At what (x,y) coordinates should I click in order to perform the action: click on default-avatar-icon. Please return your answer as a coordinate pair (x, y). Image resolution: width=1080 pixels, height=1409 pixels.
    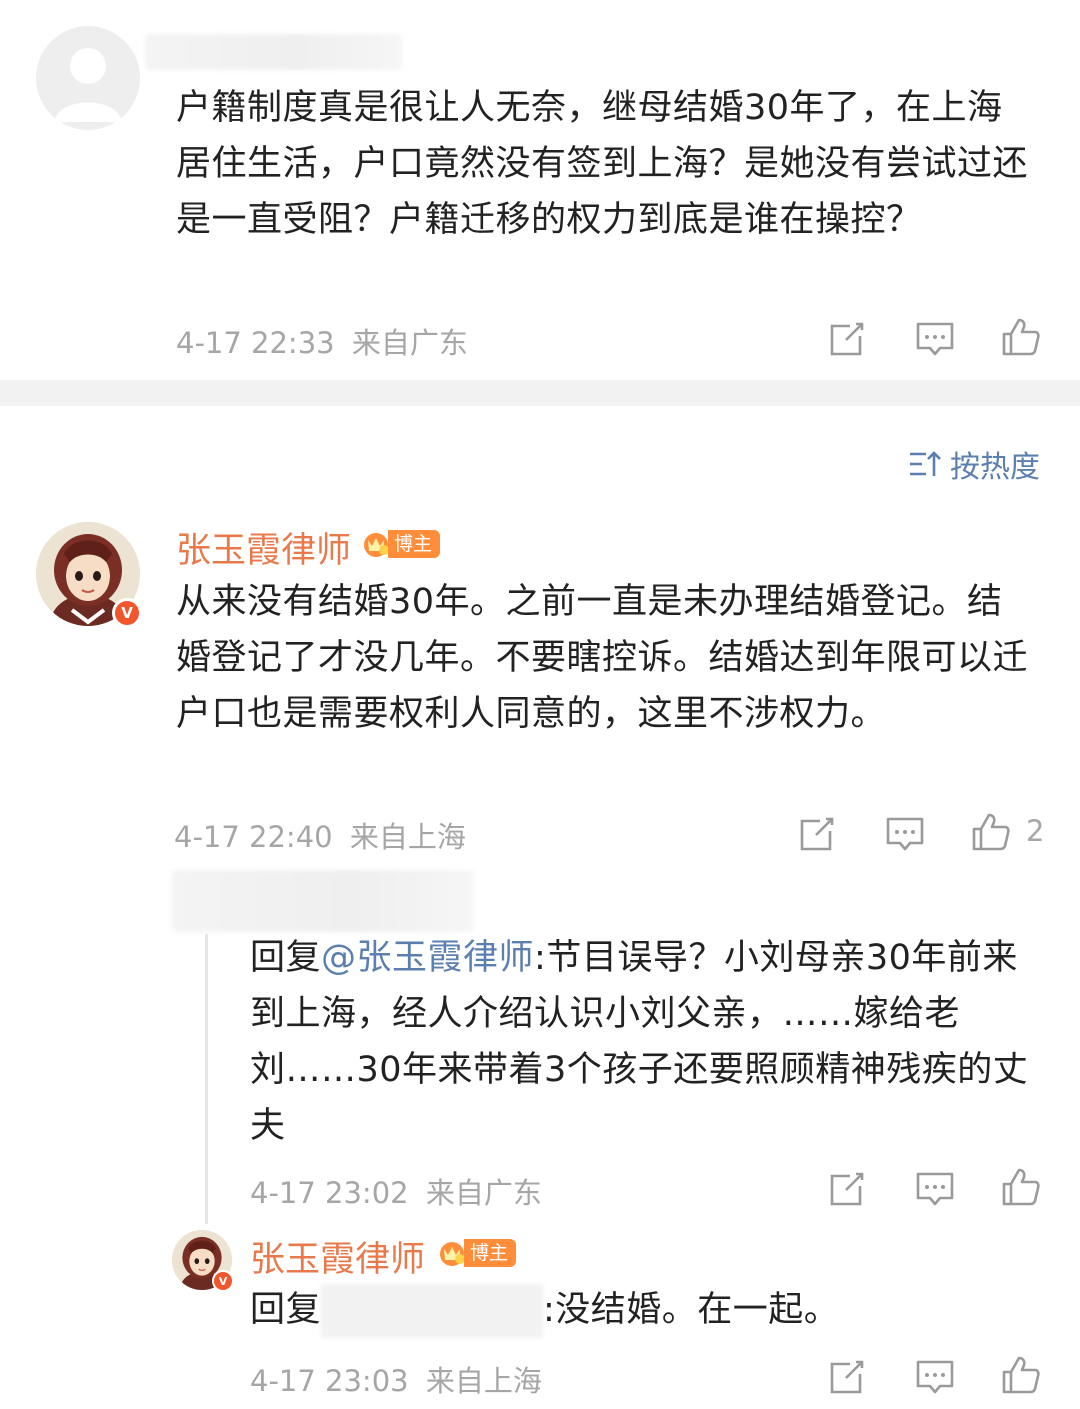
    Looking at the image, I should click on (88, 85).